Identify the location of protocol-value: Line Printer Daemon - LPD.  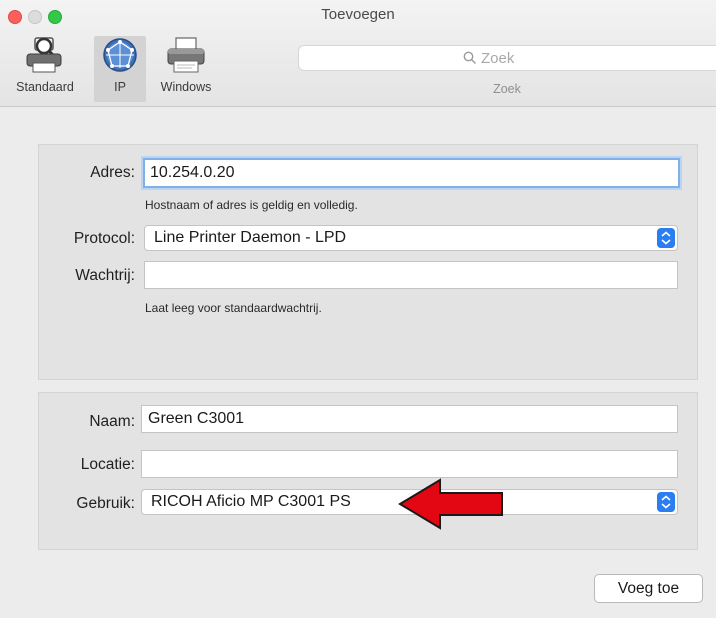
(250, 237).